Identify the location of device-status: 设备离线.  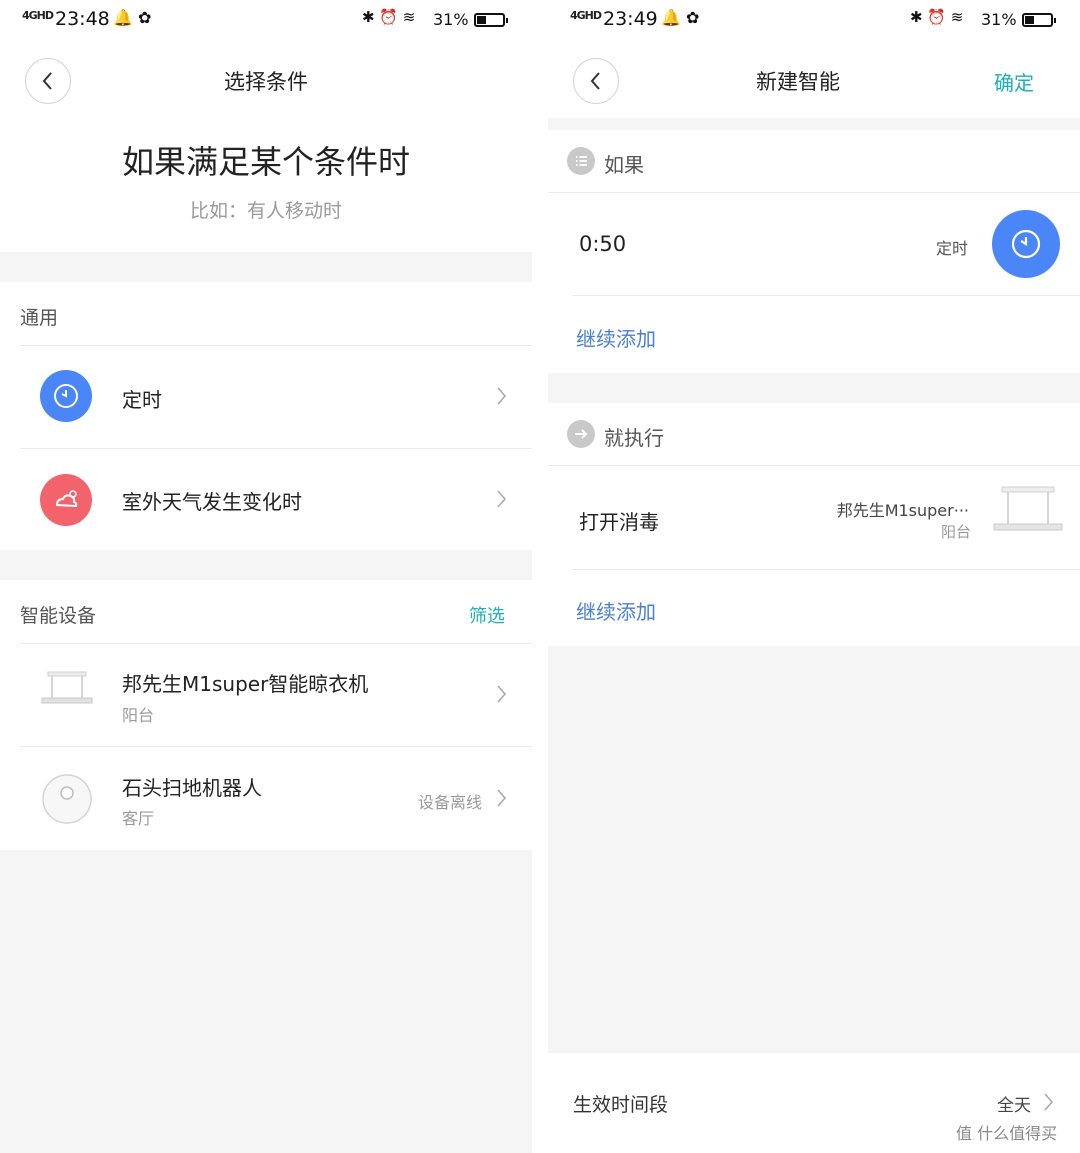
(450, 802).